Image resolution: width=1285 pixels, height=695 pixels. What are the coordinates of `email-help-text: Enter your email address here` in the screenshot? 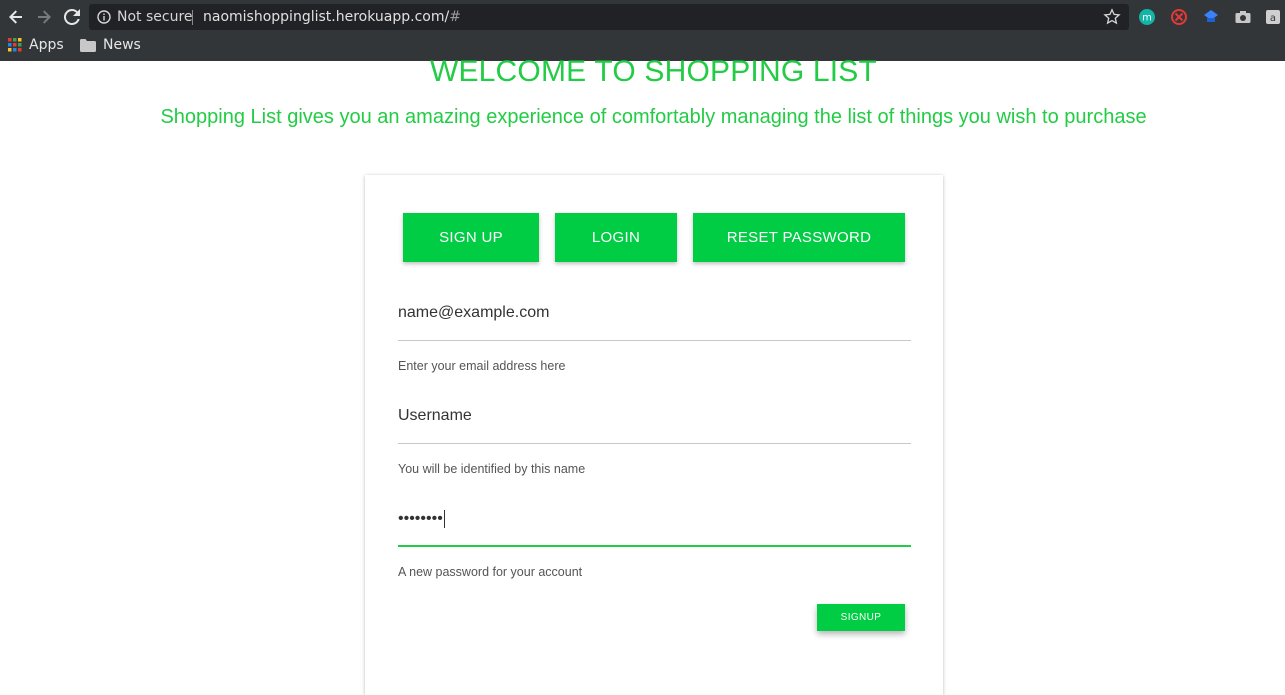 It's located at (482, 366).